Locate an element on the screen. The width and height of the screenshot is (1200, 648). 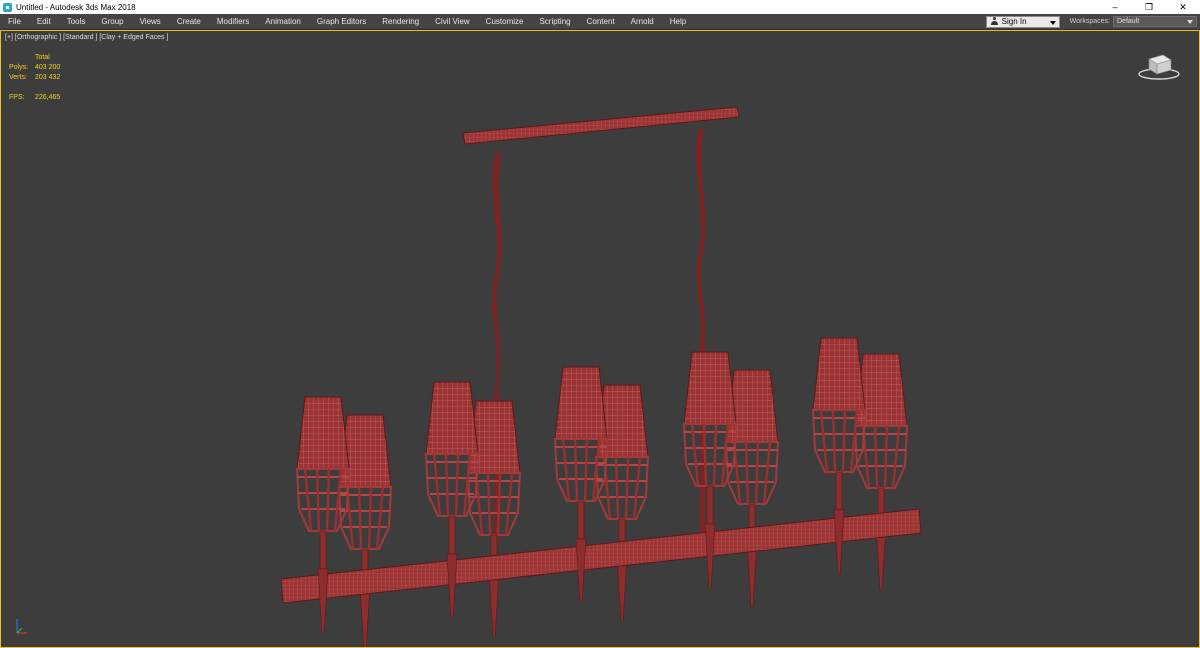
menu-scripting: Scripting is located at coordinates (554, 21).